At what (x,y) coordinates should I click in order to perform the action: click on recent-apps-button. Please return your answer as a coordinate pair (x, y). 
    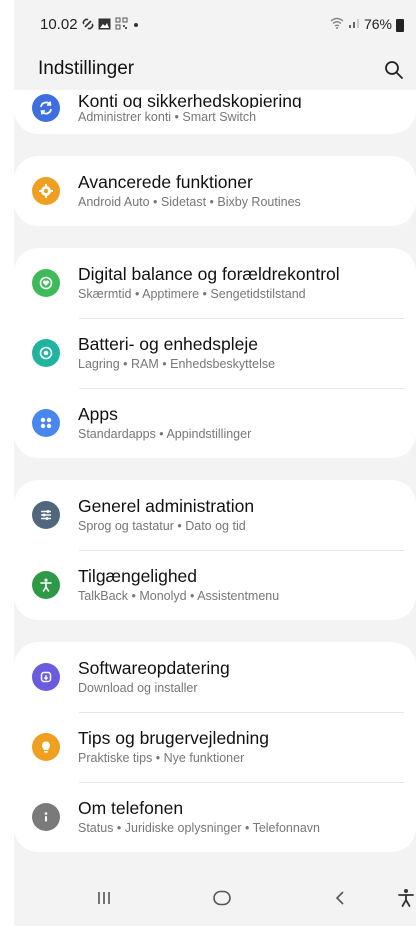
    Looking at the image, I should click on (104, 898).